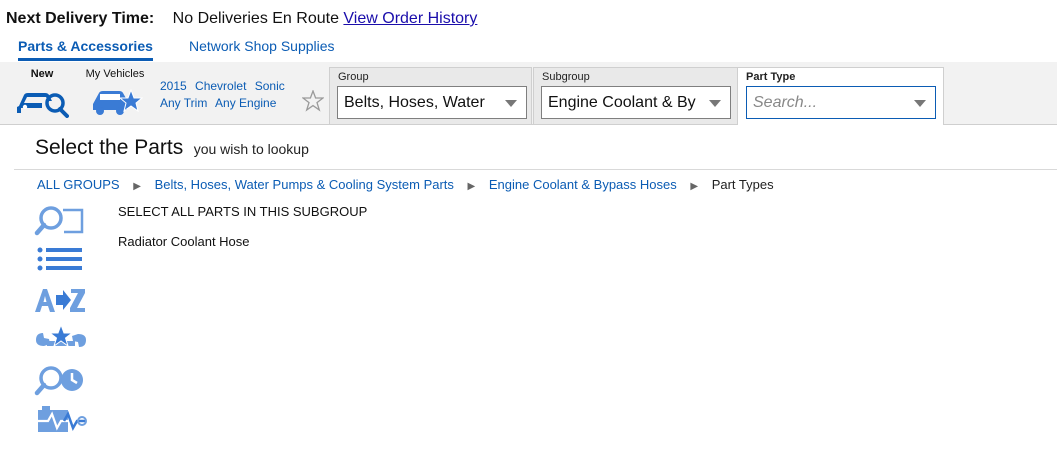 The width and height of the screenshot is (1057, 474). Describe the element at coordinates (109, 147) in the screenshot. I see `page-title: Select the Parts` at that location.